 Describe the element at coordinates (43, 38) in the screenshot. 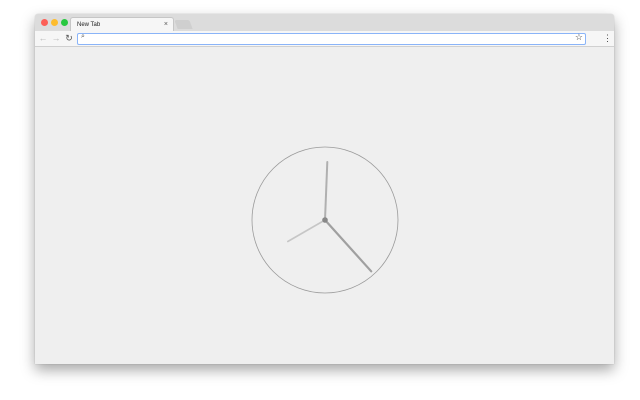

I see `arrow-left-icon: ←` at that location.